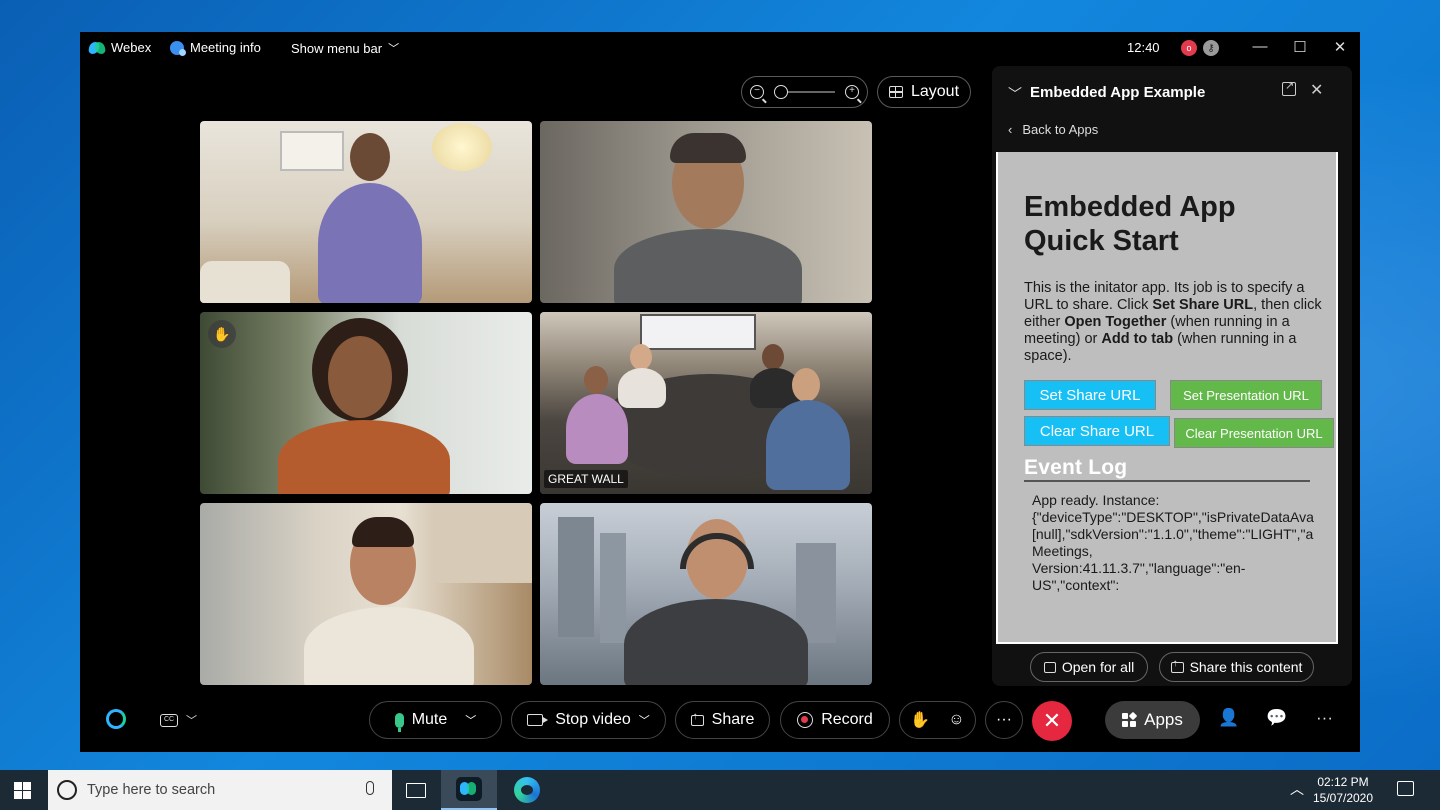  I want to click on popout-icon, so click(1289, 87).